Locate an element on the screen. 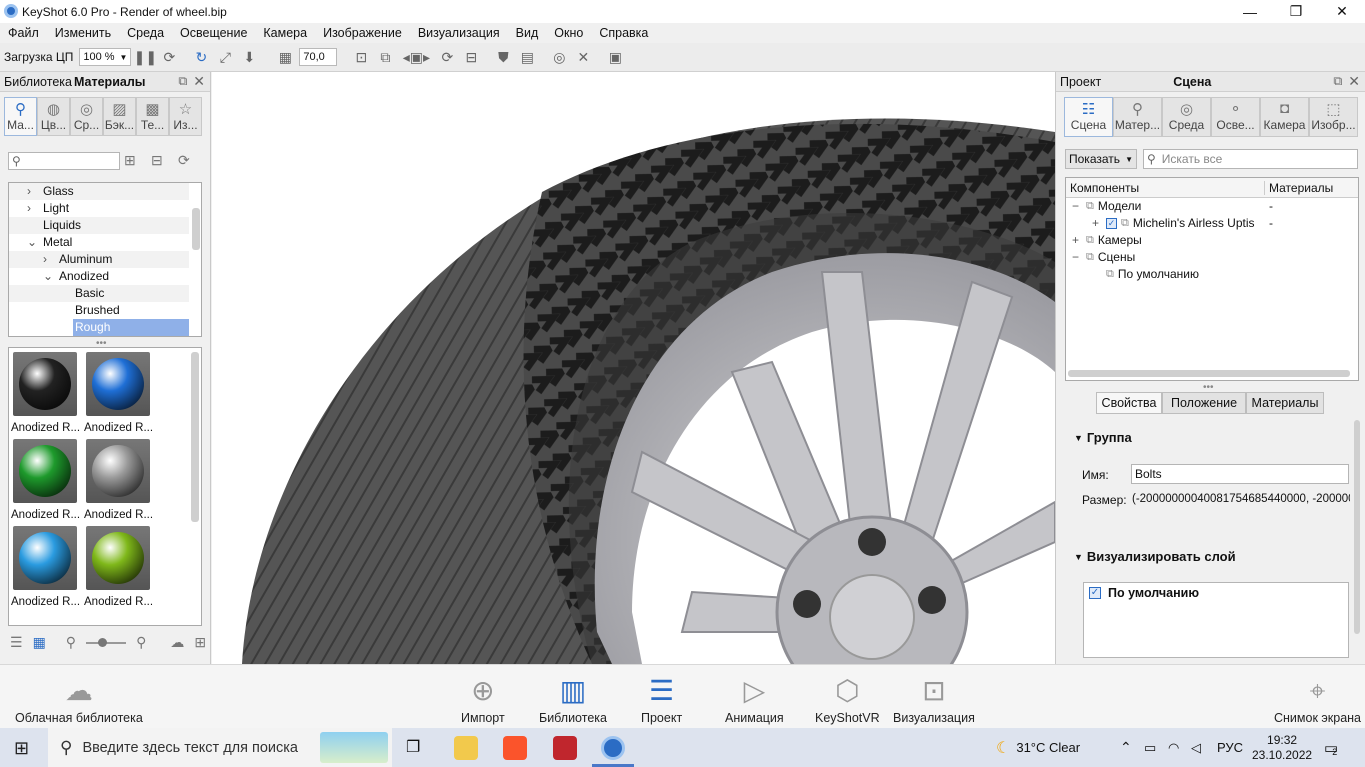  scene-tree-item: + ⧉ Камеры is located at coordinates (1212, 240).